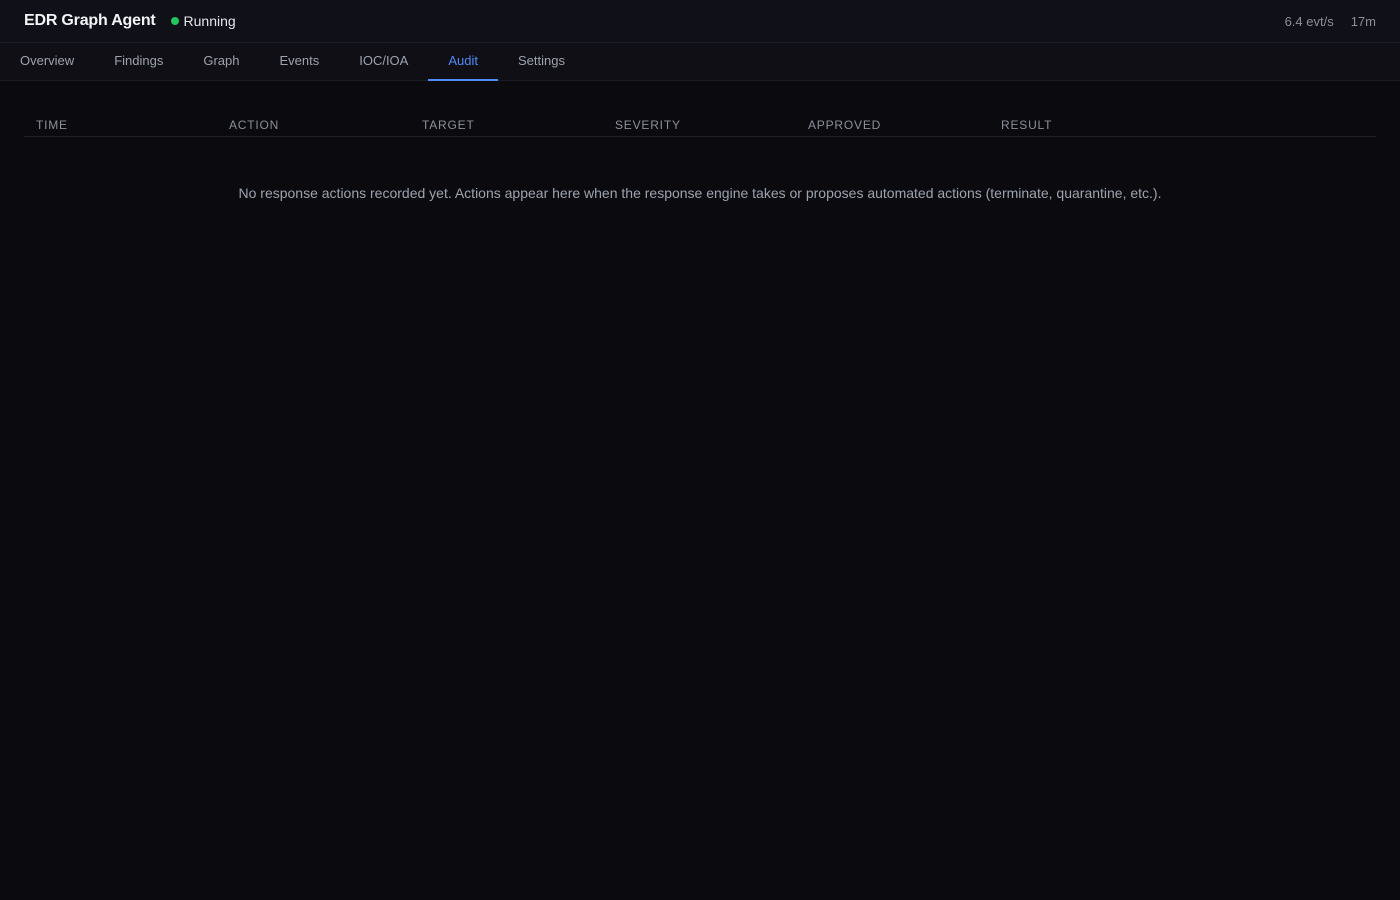 This screenshot has height=900, width=1400. Describe the element at coordinates (506, 125) in the screenshot. I see `column-header-target: TARGET` at that location.